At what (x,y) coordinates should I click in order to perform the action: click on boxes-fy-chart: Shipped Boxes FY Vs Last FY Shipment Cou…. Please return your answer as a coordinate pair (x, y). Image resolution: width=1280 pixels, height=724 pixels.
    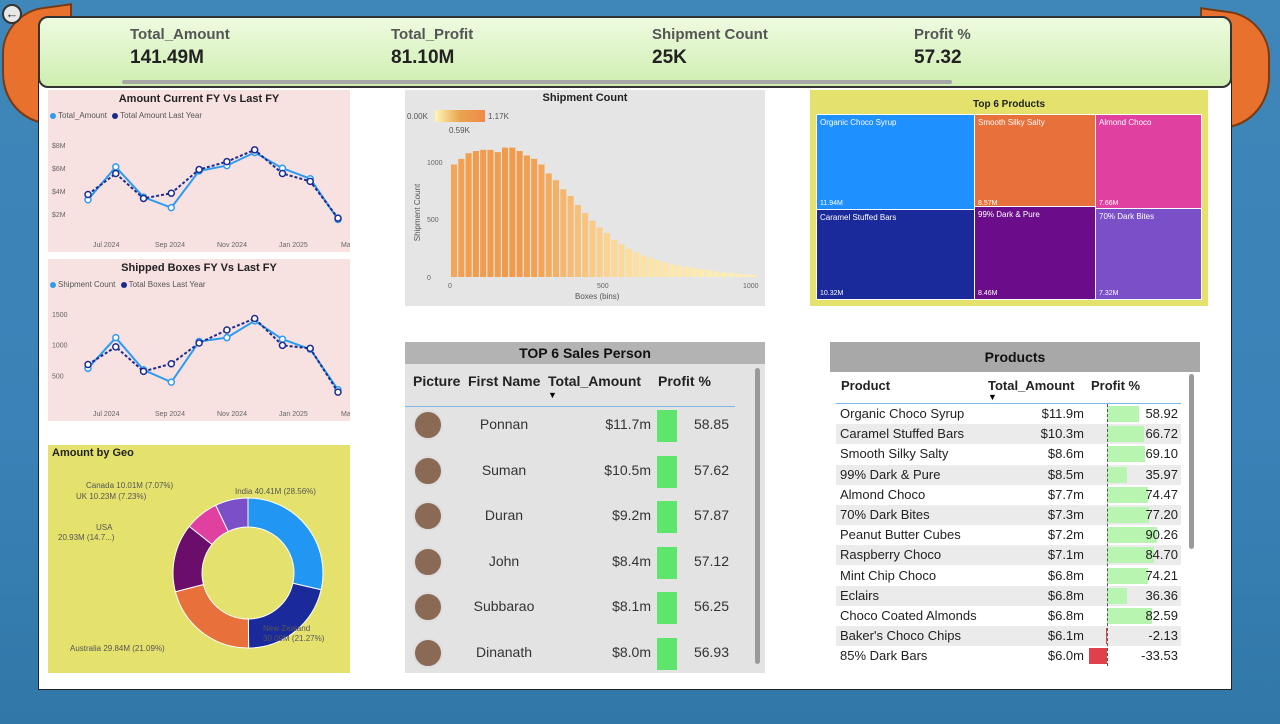
    Looking at the image, I should click on (199, 340).